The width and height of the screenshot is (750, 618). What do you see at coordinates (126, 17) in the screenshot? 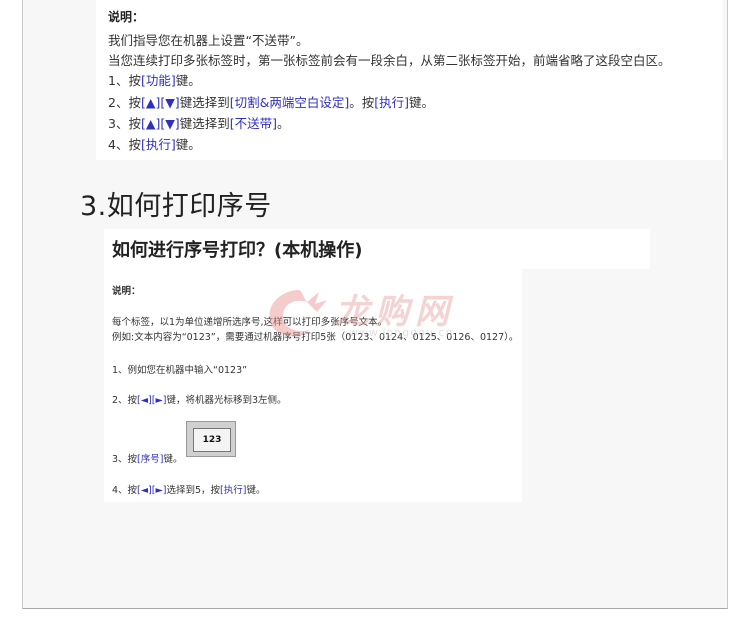
I see `card-title: 说明：` at bounding box center [126, 17].